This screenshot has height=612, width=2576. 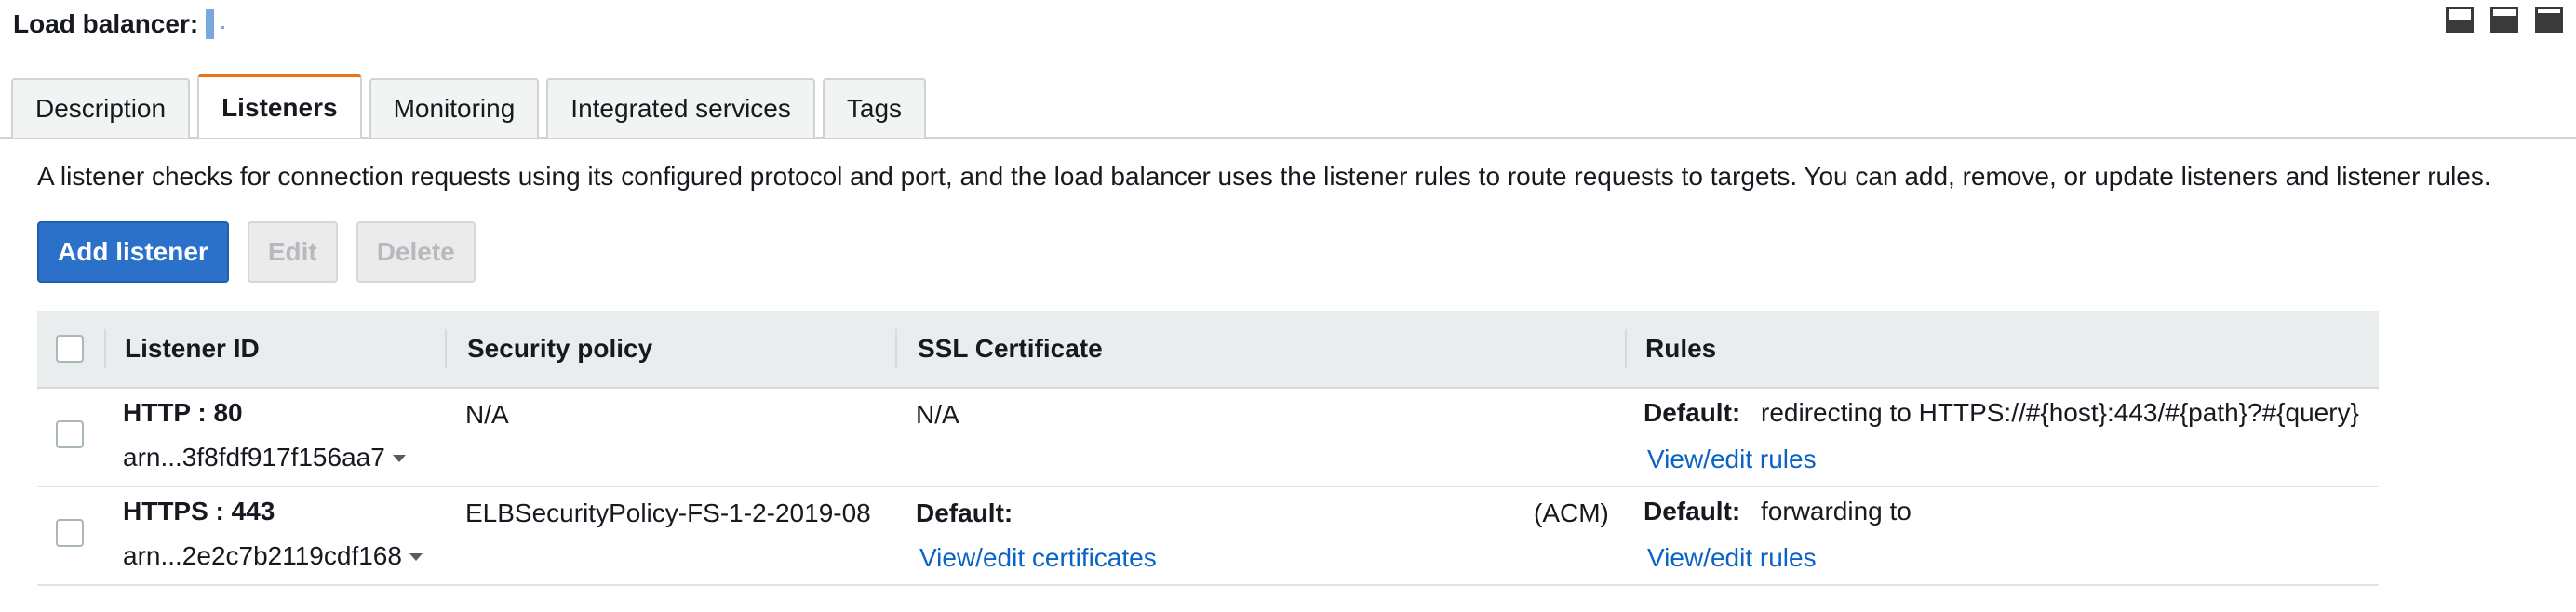 What do you see at coordinates (1010, 349) in the screenshot?
I see `column-header-ssl-certificate: SSL Certificate` at bounding box center [1010, 349].